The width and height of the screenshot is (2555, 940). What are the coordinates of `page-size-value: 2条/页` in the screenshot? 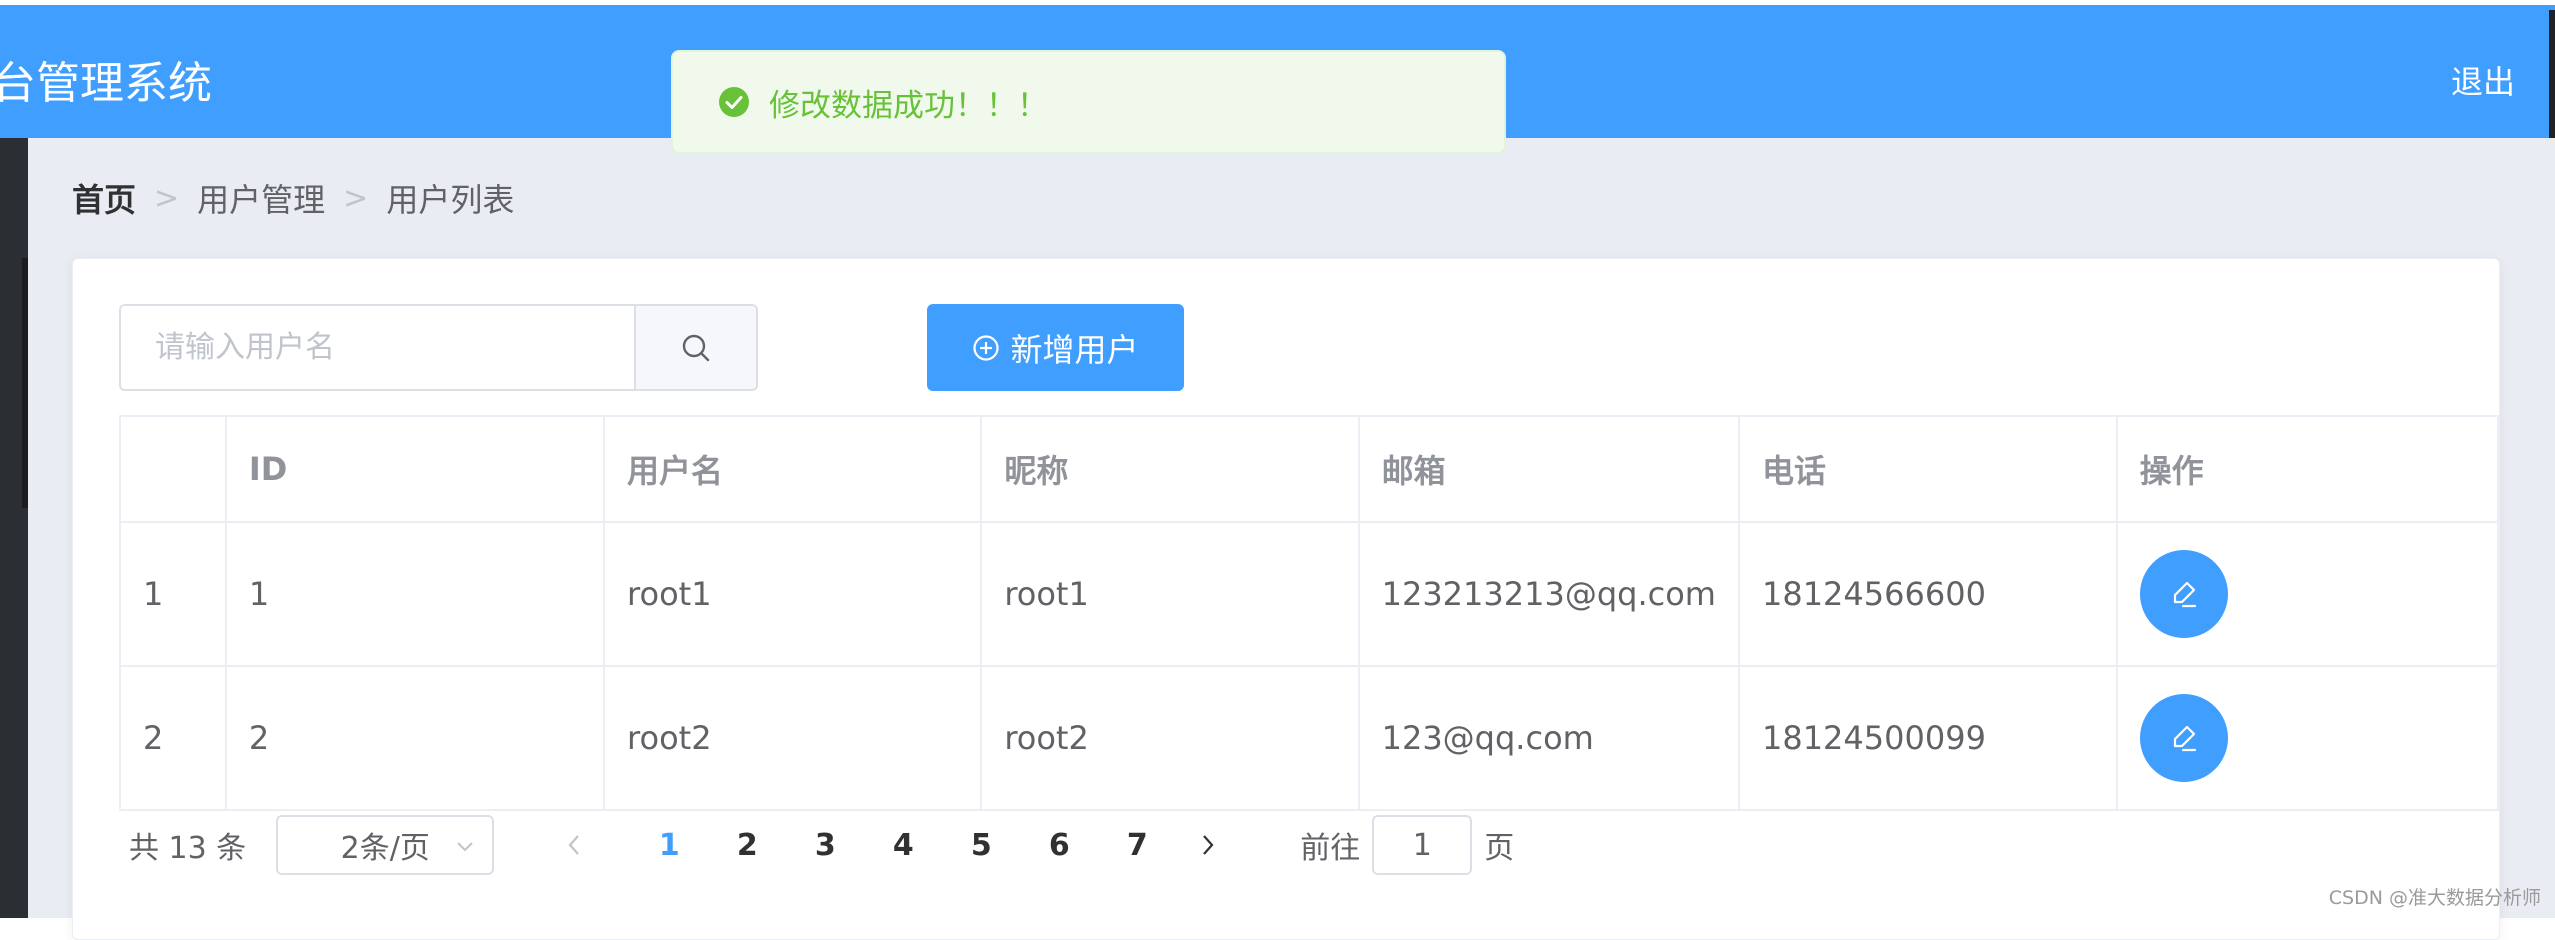 It's located at (385, 848).